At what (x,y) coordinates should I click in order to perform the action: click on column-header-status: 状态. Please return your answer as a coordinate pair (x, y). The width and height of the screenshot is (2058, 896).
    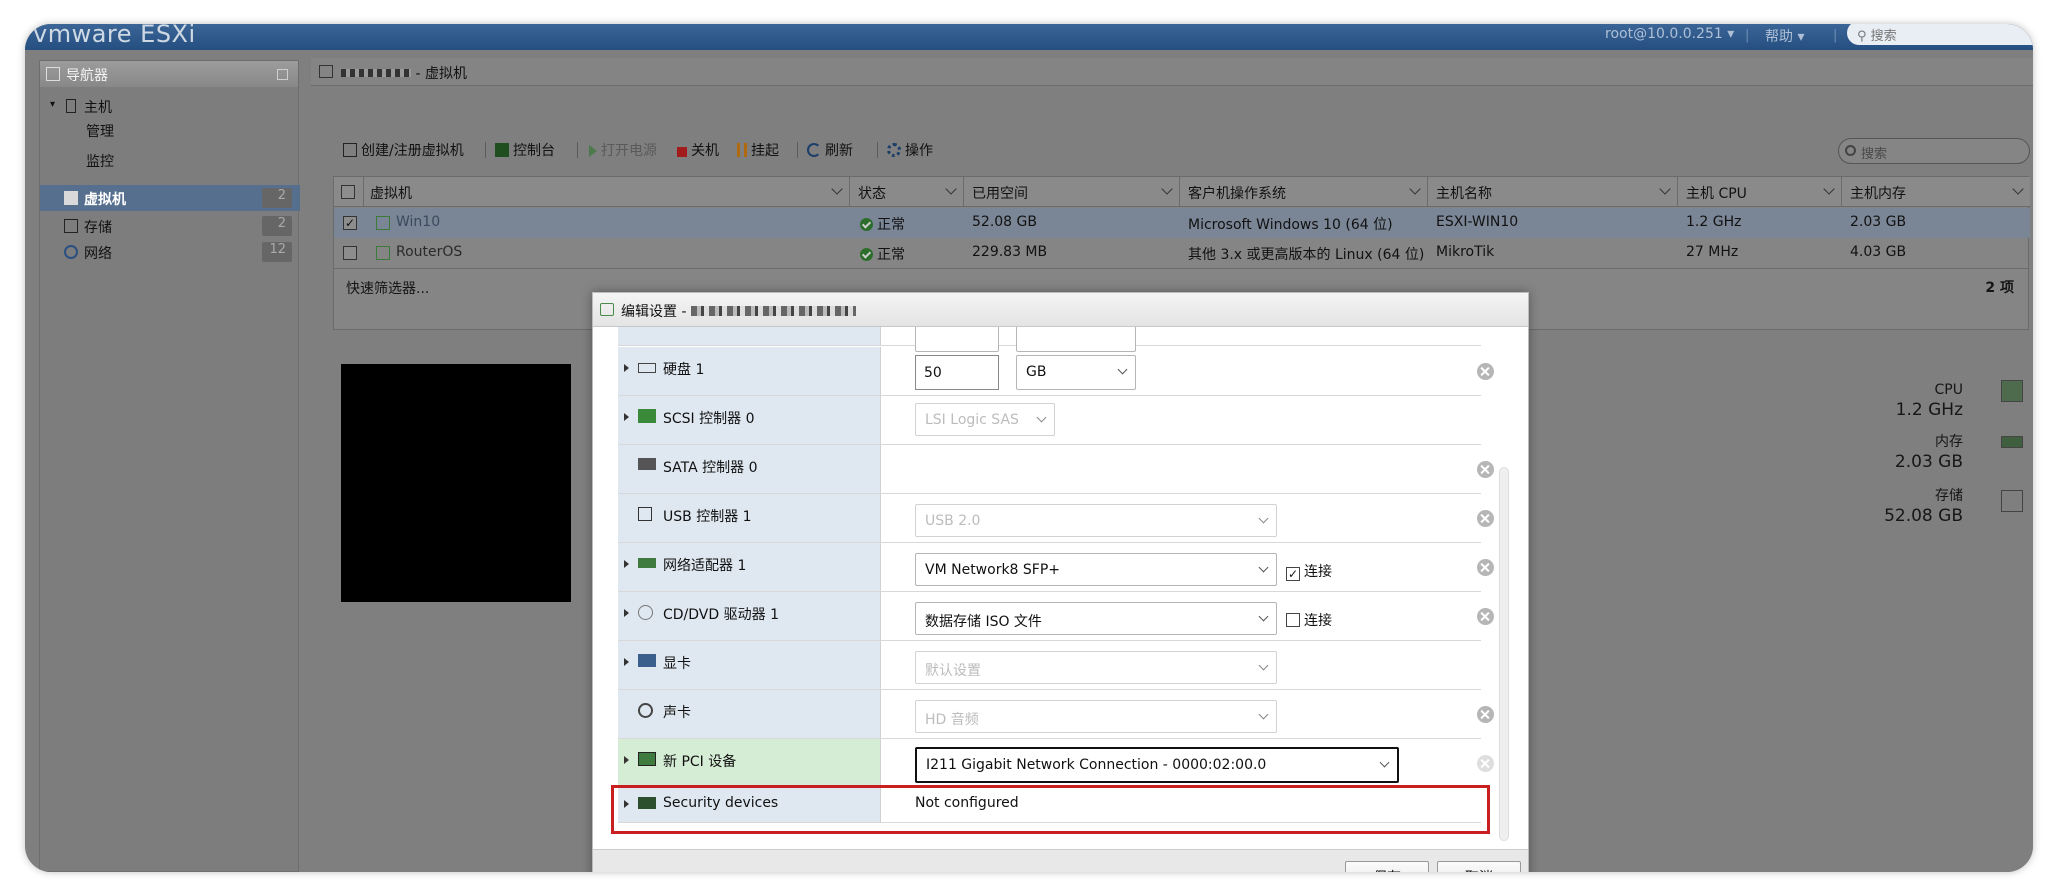
    Looking at the image, I should click on (907, 192).